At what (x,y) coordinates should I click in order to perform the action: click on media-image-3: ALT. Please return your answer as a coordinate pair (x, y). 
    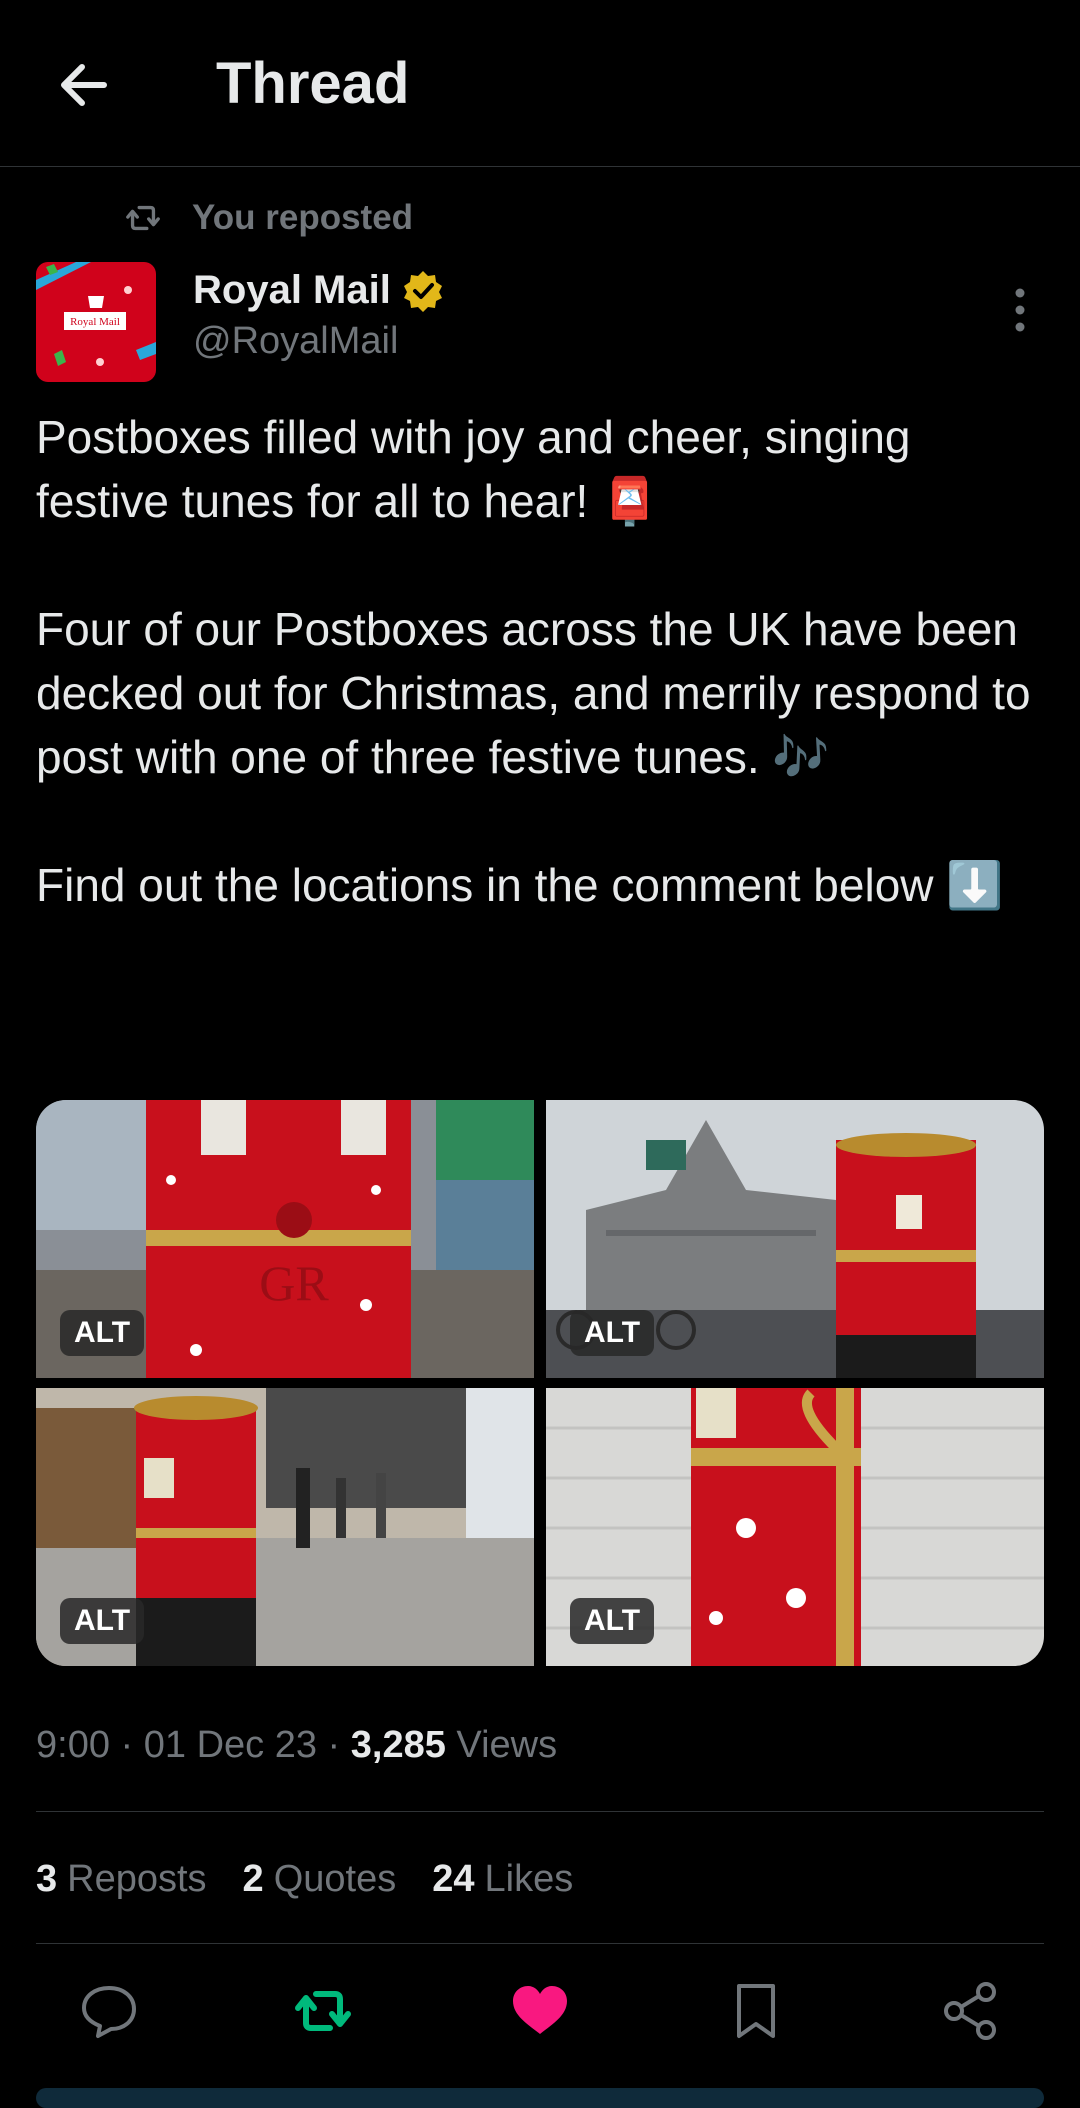
    Looking at the image, I should click on (285, 1527).